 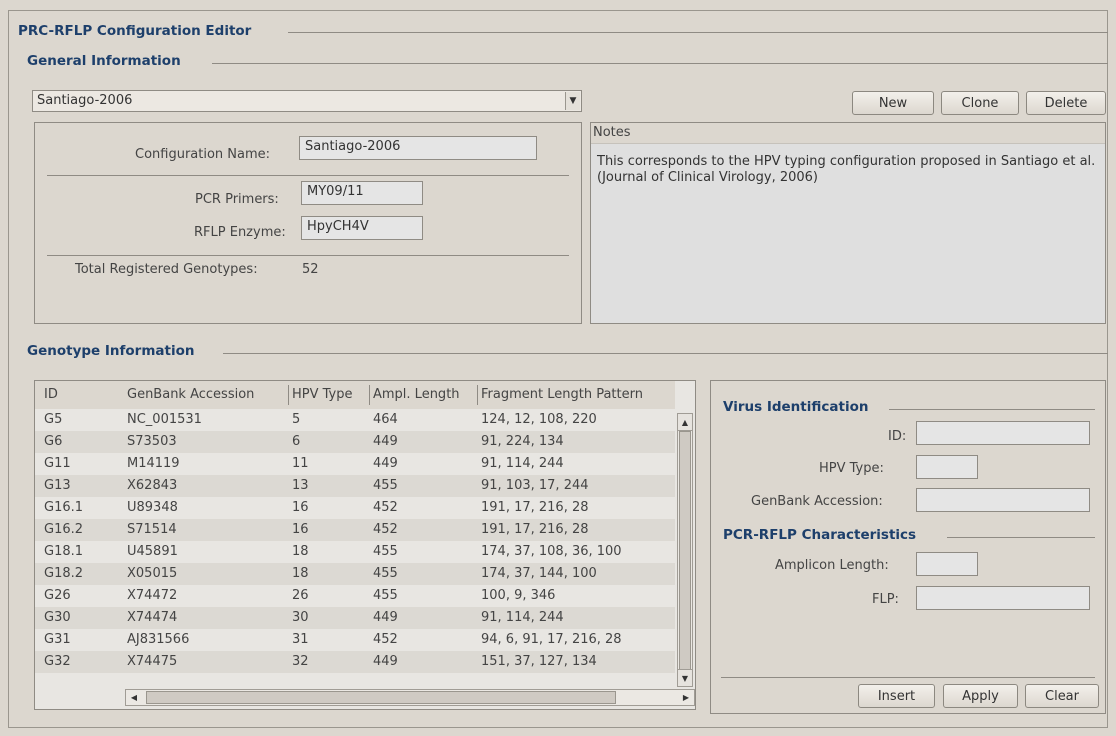 What do you see at coordinates (885, 599) in the screenshot?
I see `flp-label: FLP:` at bounding box center [885, 599].